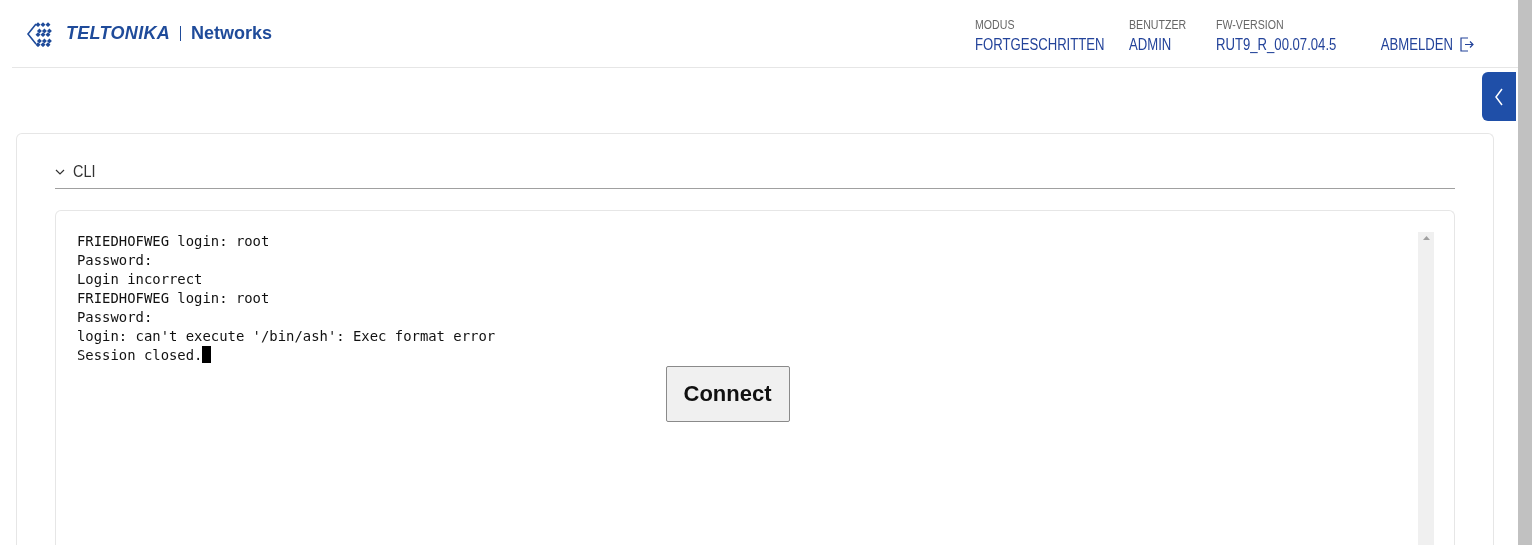  I want to click on terminal-line: Login incorrect, so click(140, 279).